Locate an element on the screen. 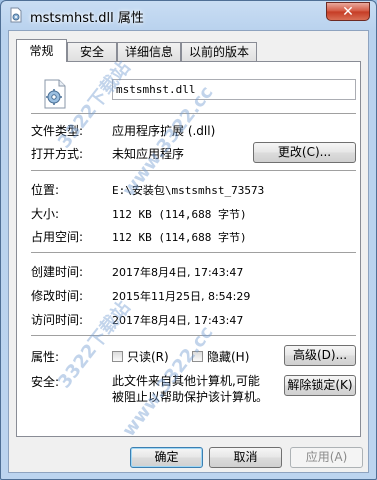 The height and width of the screenshot is (480, 377). window-title: mstsmhst.dll 属性 is located at coordinates (87, 18).